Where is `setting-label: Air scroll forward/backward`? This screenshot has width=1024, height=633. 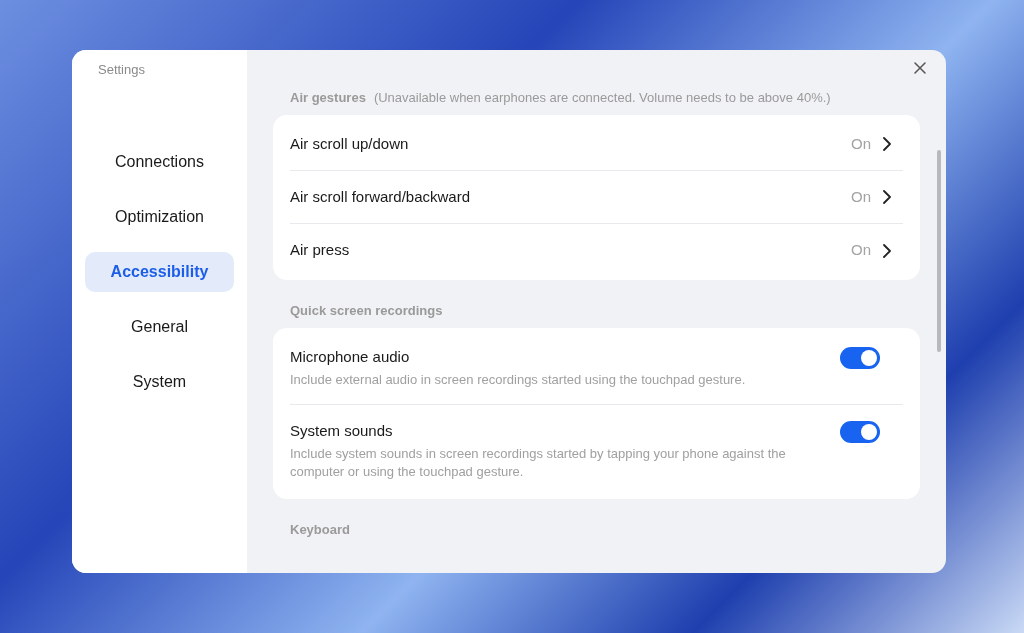
setting-label: Air scroll forward/backward is located at coordinates (381, 196).